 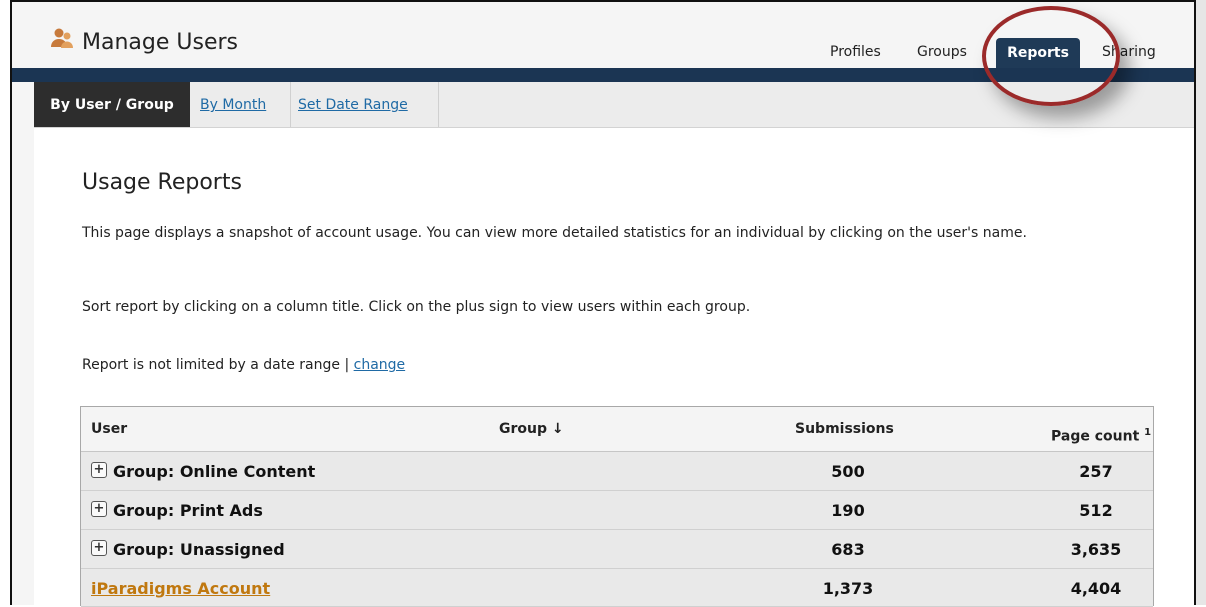 What do you see at coordinates (233, 104) in the screenshot?
I see `subtab-by-month: By Month` at bounding box center [233, 104].